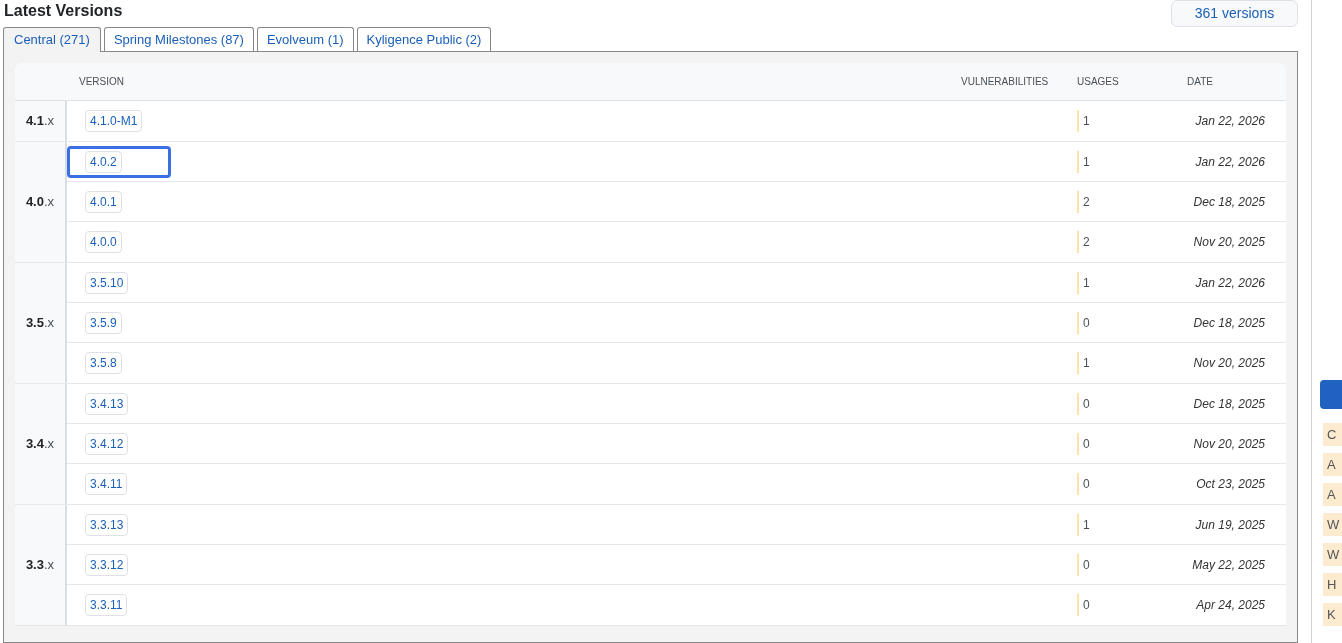 The width and height of the screenshot is (1342, 643). Describe the element at coordinates (41, 121) in the screenshot. I see `group-cell: 4.1.x` at that location.